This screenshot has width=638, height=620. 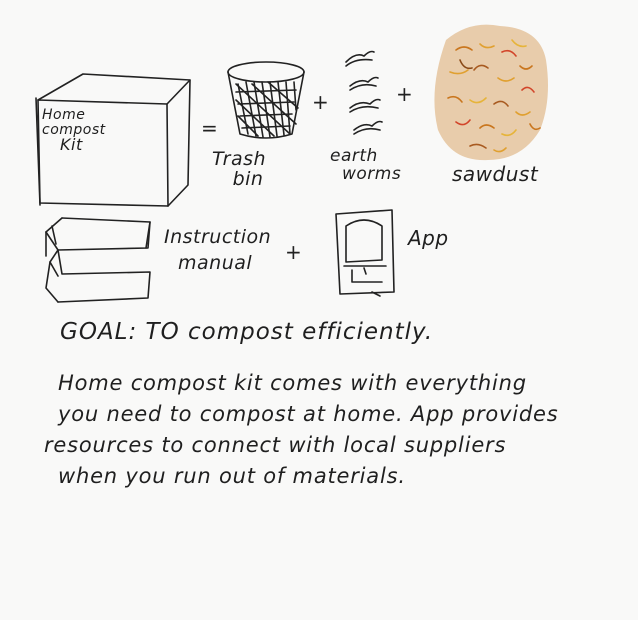 What do you see at coordinates (428, 238) in the screenshot?
I see `app-label: App` at bounding box center [428, 238].